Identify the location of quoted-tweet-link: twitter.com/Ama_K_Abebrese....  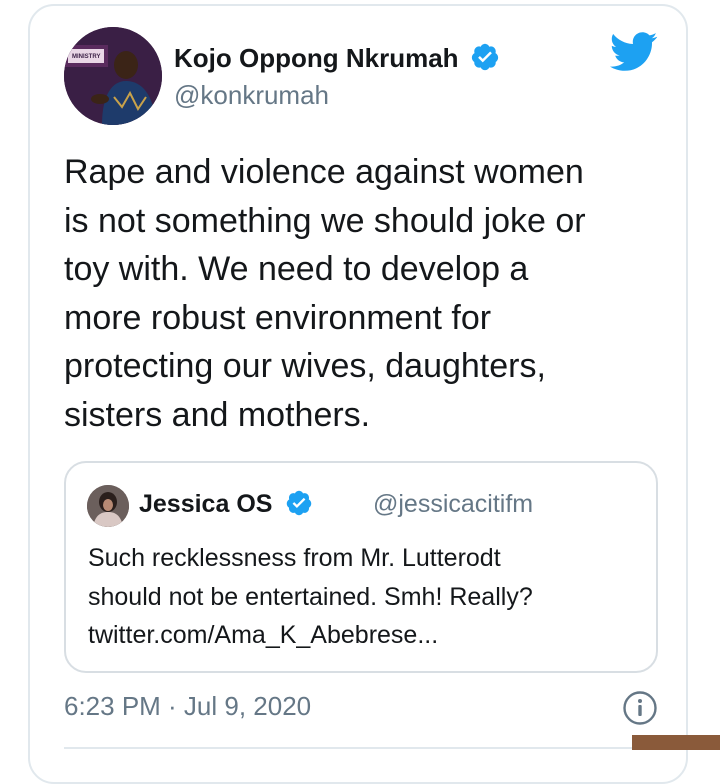
(368, 635).